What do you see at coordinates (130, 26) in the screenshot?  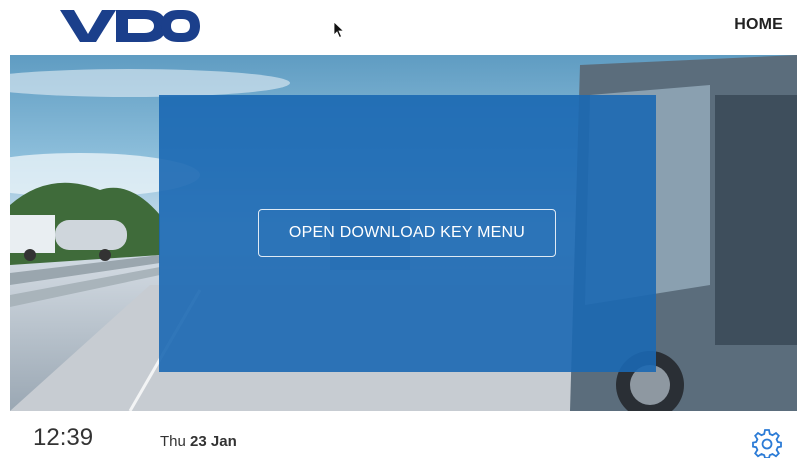 I see `vdo-logo` at bounding box center [130, 26].